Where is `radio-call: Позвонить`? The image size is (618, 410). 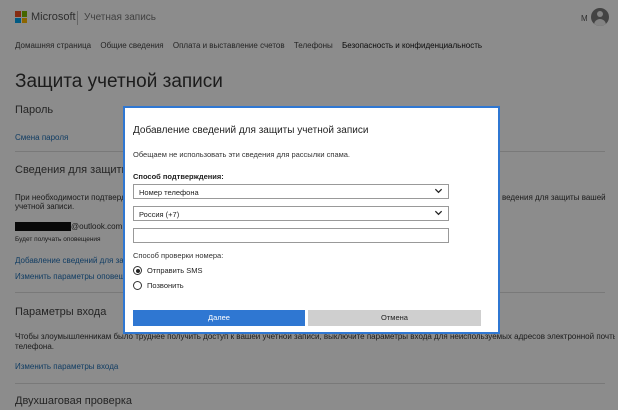 radio-call: Позвонить is located at coordinates (158, 285).